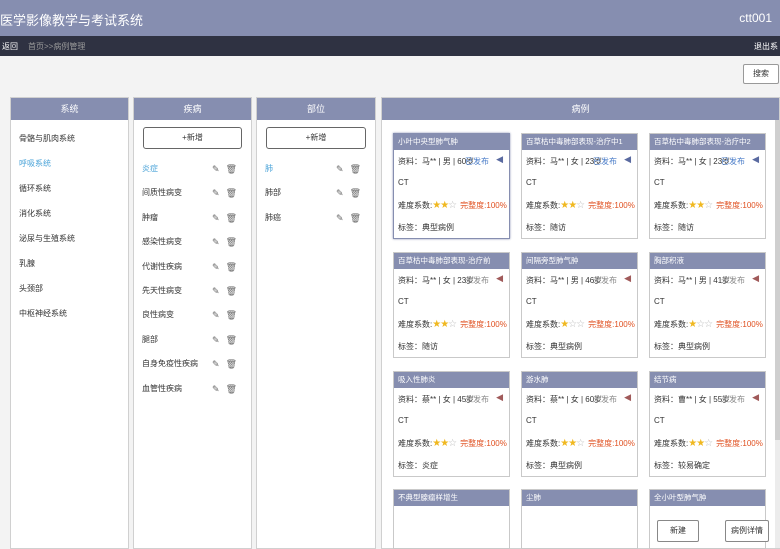 The height and width of the screenshot is (549, 780). What do you see at coordinates (747, 531) in the screenshot?
I see `case-detail-button: 病例详情` at bounding box center [747, 531].